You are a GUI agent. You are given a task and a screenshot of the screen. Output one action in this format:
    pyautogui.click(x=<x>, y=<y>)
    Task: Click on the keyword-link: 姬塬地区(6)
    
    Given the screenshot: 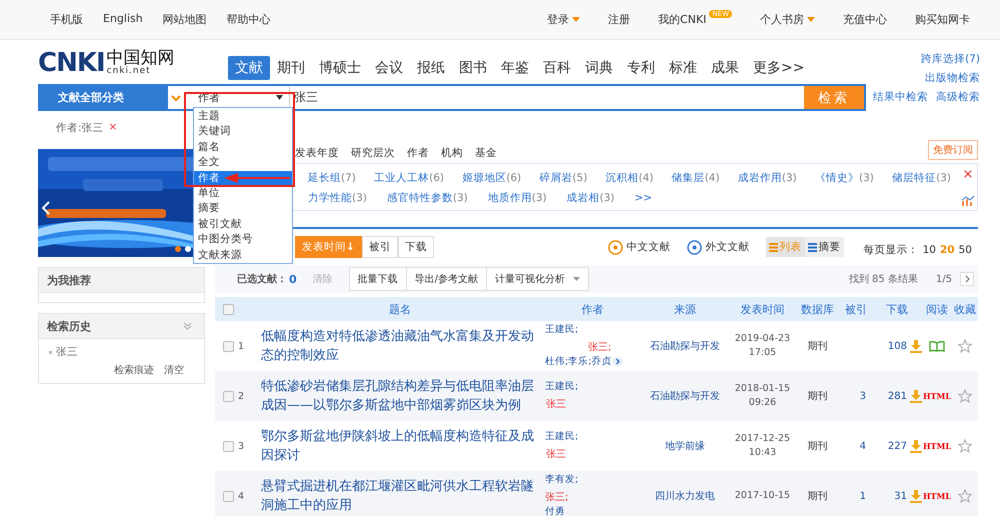 What is the action you would take?
    pyautogui.click(x=492, y=178)
    